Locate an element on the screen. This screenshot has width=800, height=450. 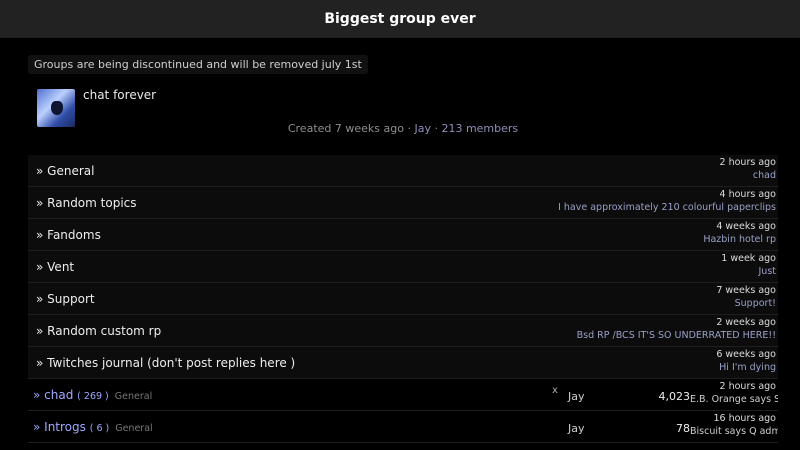
owner-link: Jay is located at coordinates (422, 128).